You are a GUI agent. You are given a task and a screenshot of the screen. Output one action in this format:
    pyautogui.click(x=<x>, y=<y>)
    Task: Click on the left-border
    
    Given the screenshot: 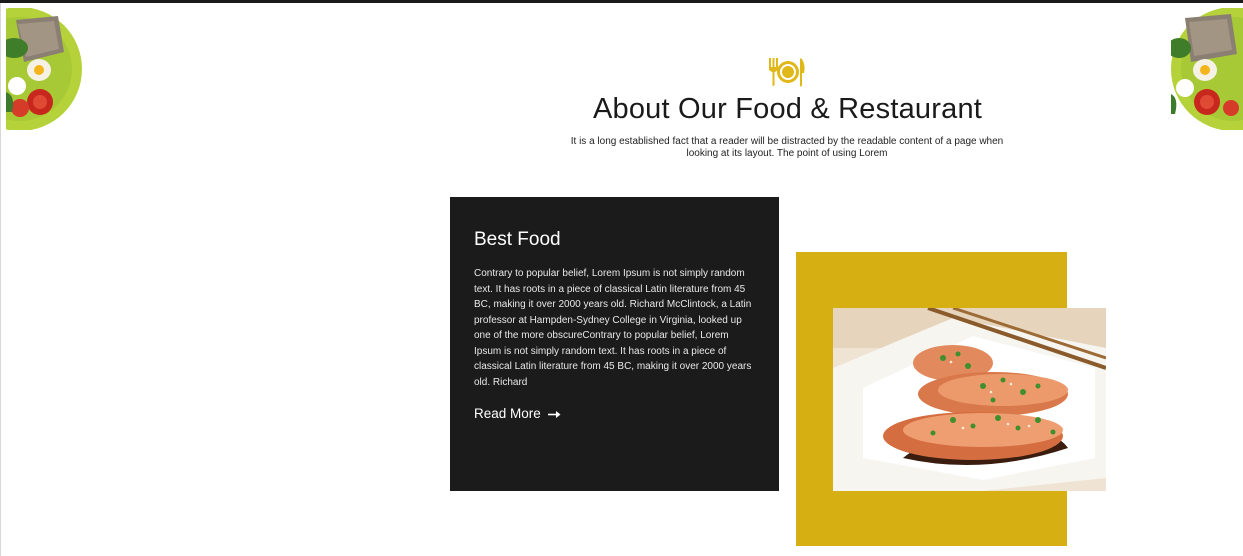 What is the action you would take?
    pyautogui.click(x=0, y=279)
    